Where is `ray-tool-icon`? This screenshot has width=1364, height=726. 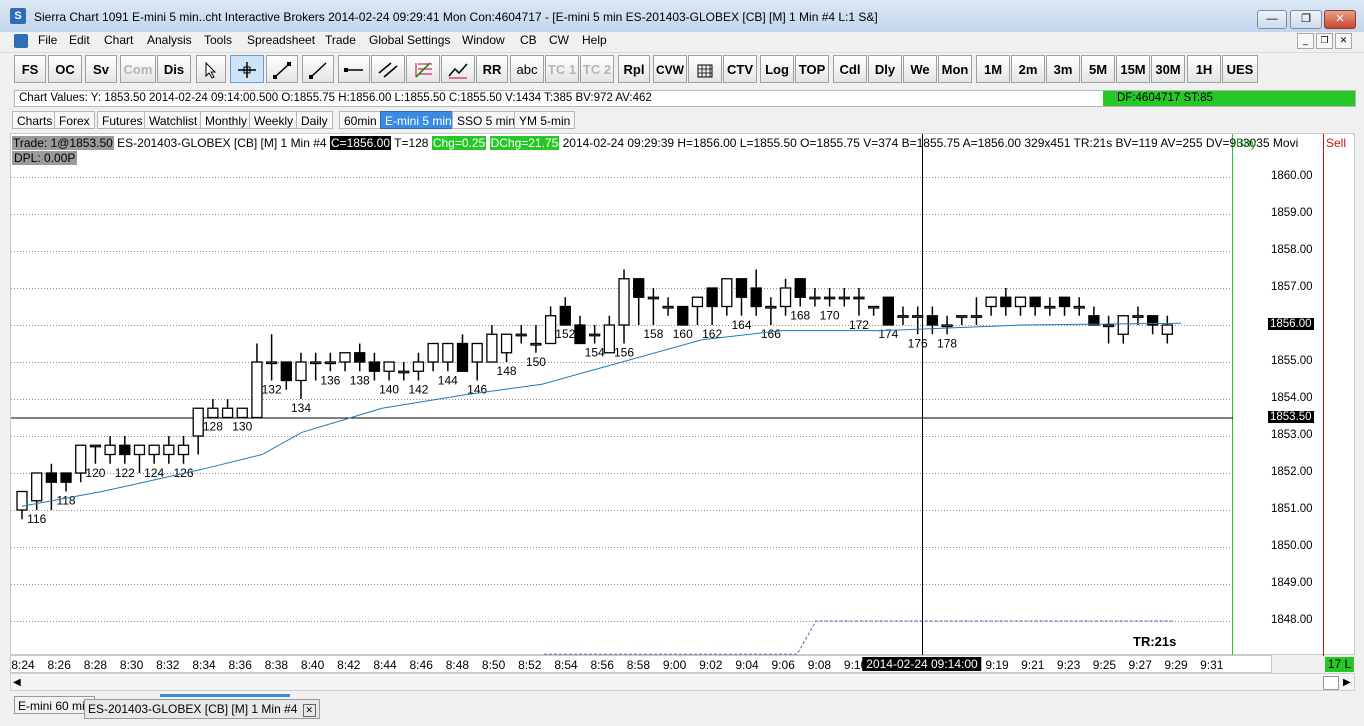
ray-tool-icon is located at coordinates (318, 69).